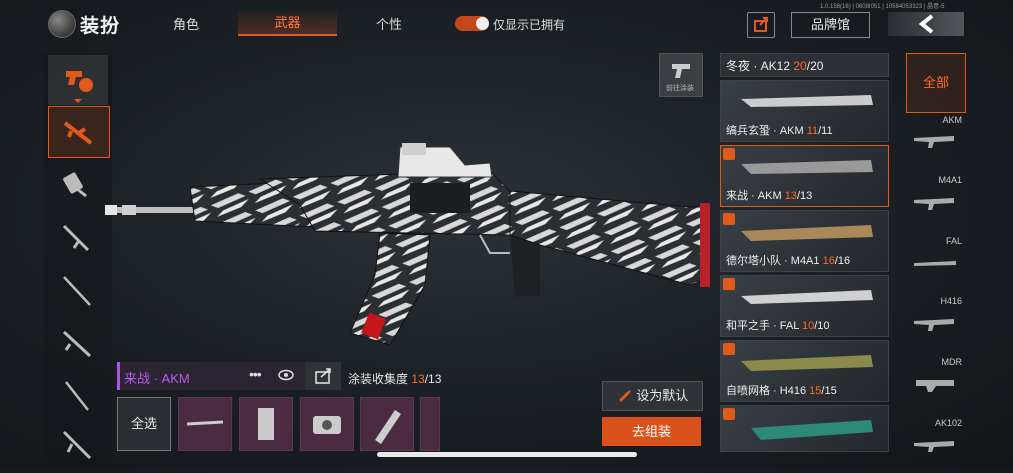 This screenshot has height=473, width=1013. Describe the element at coordinates (651, 431) in the screenshot. I see `assemble-button: 去组装` at that location.